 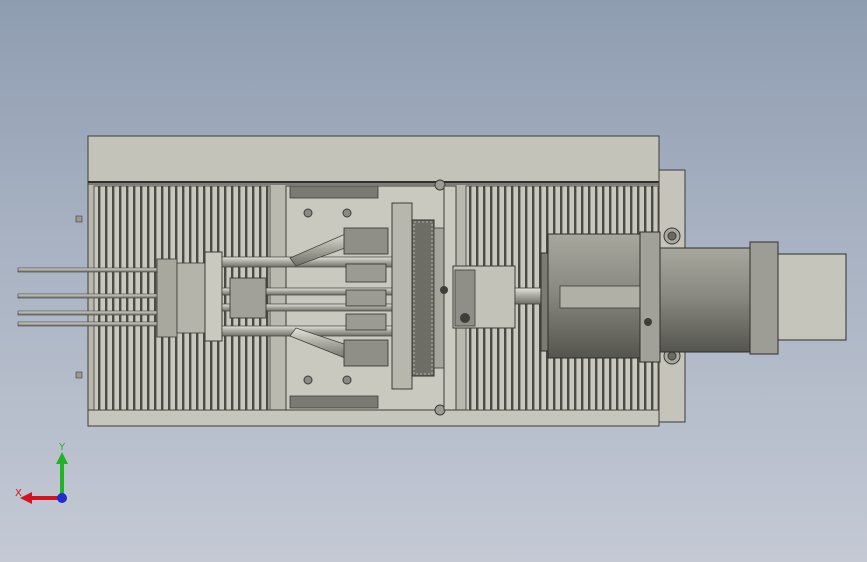 What do you see at coordinates (62, 447) in the screenshot?
I see `y-axis-label: Y` at bounding box center [62, 447].